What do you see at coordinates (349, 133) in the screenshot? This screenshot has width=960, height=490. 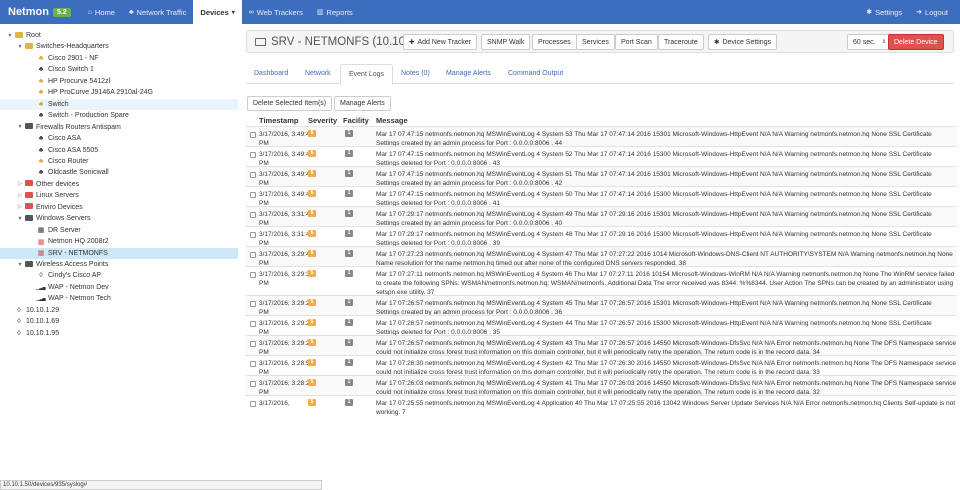 I see `facility-badge: 1` at bounding box center [349, 133].